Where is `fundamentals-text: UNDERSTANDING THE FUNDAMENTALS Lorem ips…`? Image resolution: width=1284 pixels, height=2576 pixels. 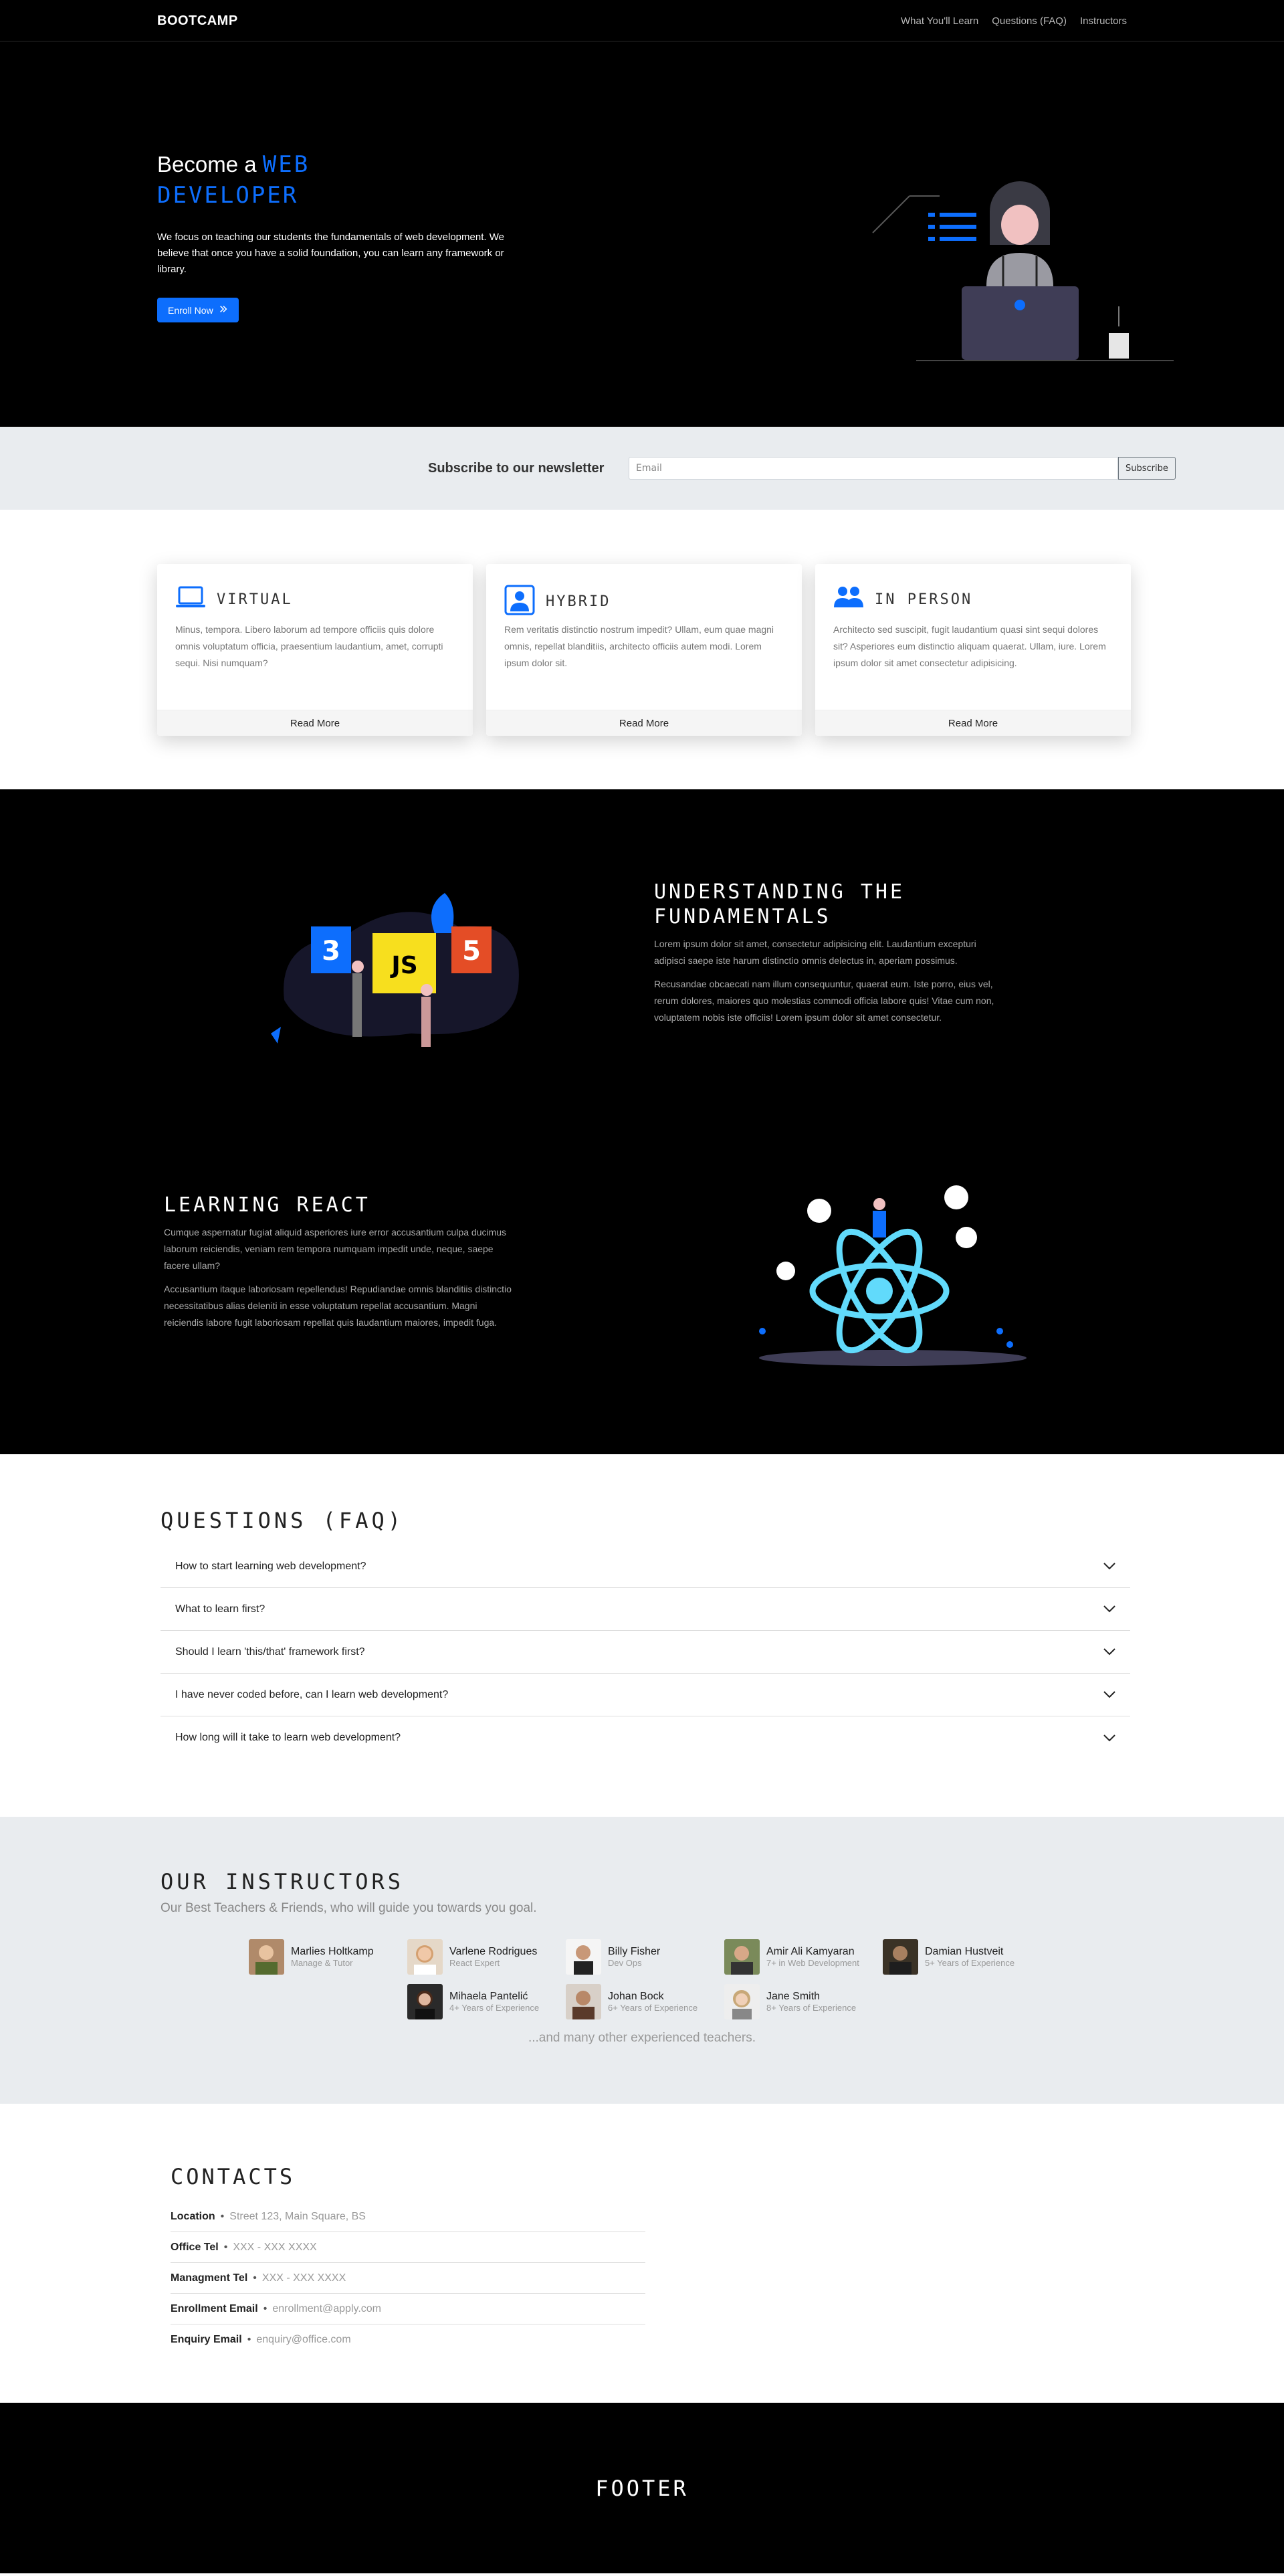
fundamentals-text: UNDERSTANDING THE FUNDAMENTALS Lorem ips… is located at coordinates (828, 953).